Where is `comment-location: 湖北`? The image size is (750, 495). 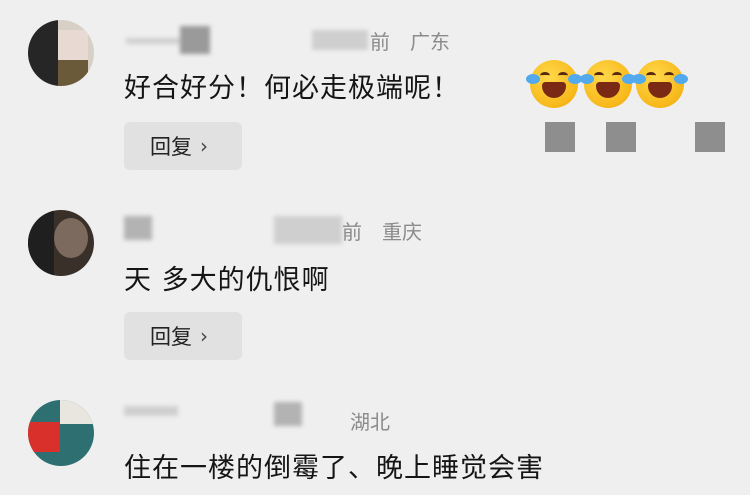
comment-location: 湖北 is located at coordinates (370, 422).